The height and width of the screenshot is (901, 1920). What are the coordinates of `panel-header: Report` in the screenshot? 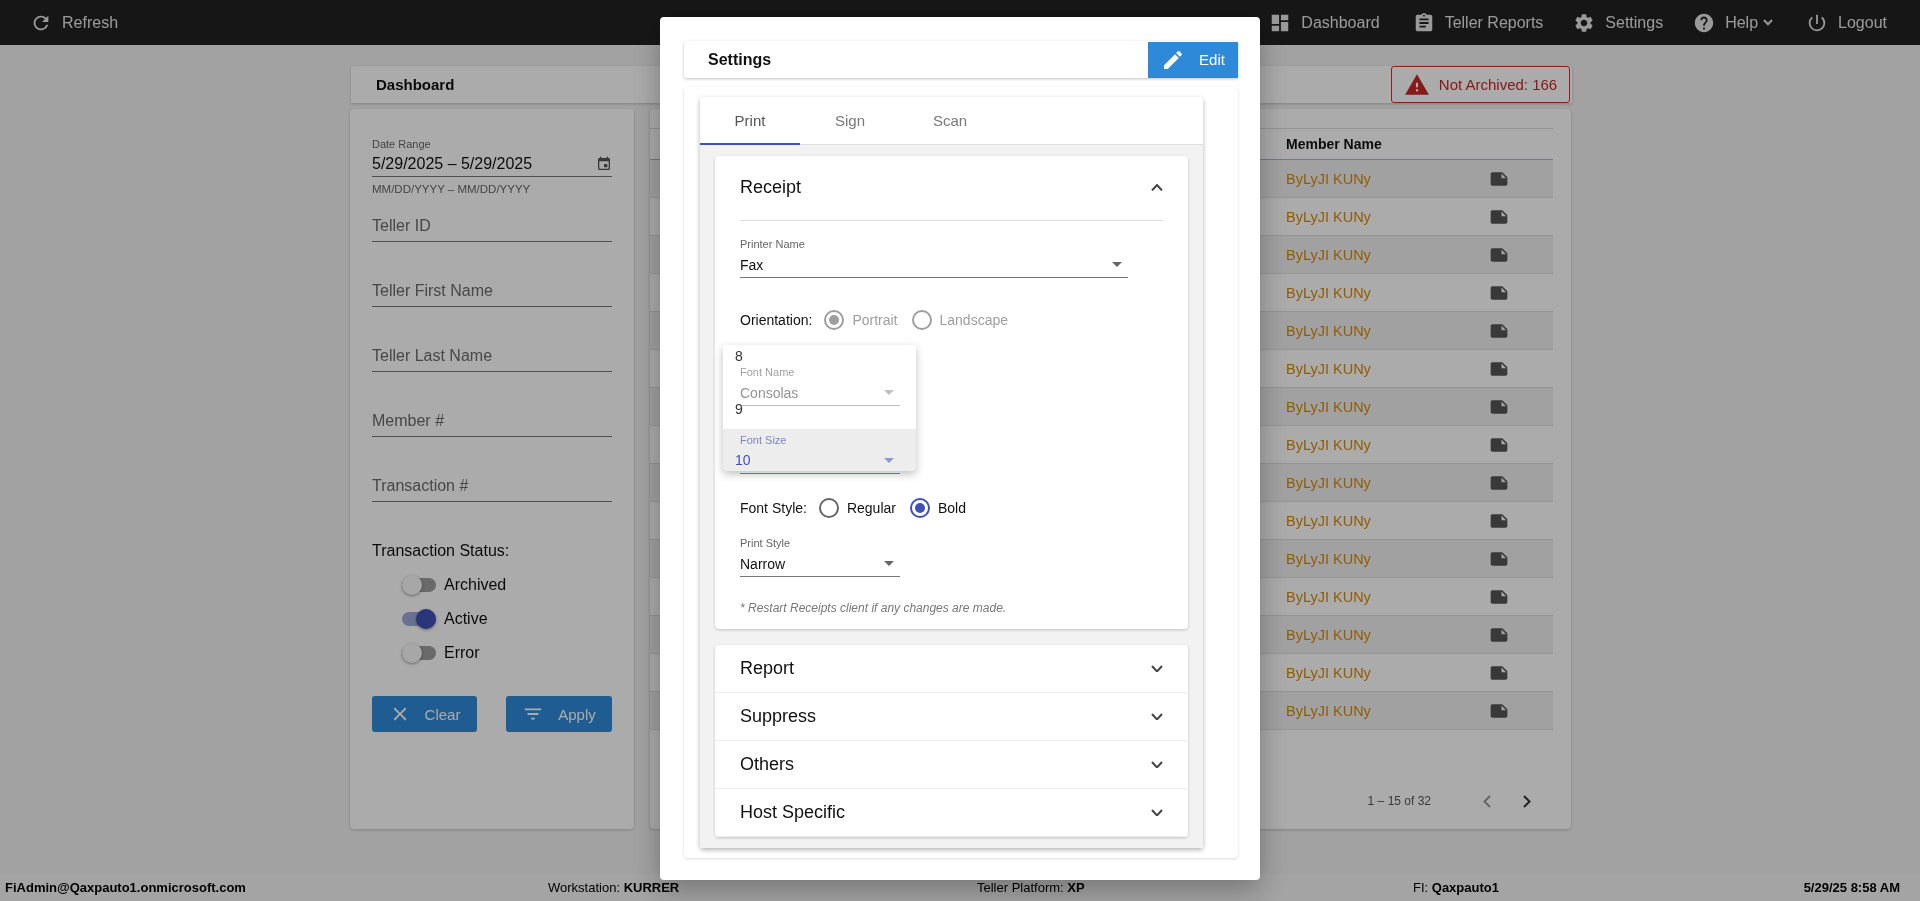 It's located at (951, 669).